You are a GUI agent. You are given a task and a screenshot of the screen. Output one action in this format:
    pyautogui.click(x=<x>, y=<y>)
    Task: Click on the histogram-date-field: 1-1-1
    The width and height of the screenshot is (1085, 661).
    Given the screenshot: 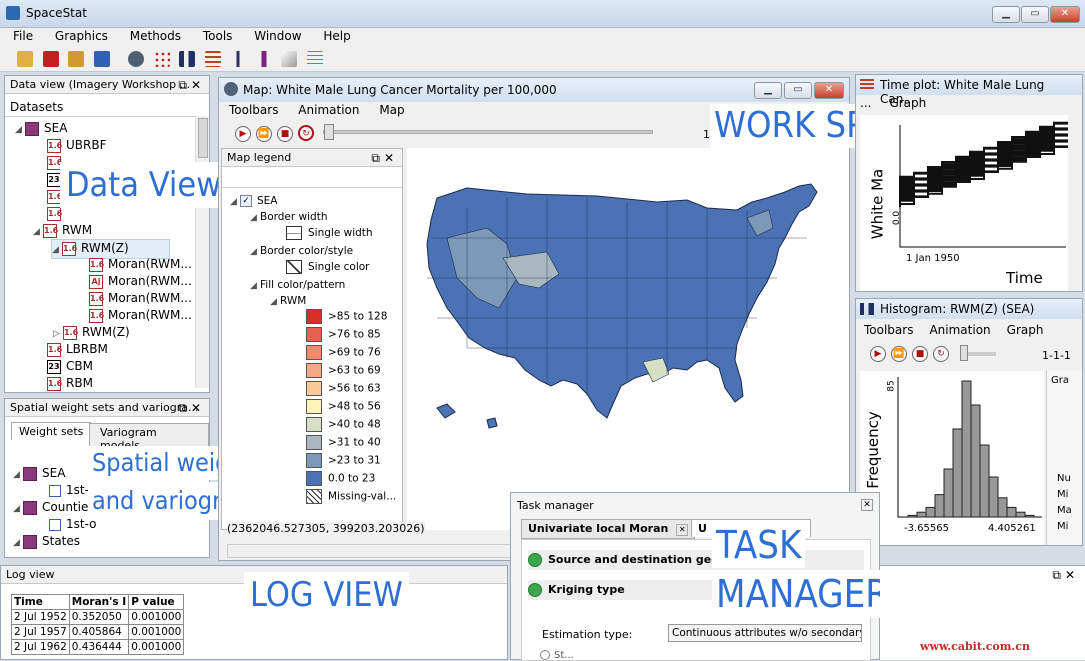 What is the action you would take?
    pyautogui.click(x=1056, y=355)
    